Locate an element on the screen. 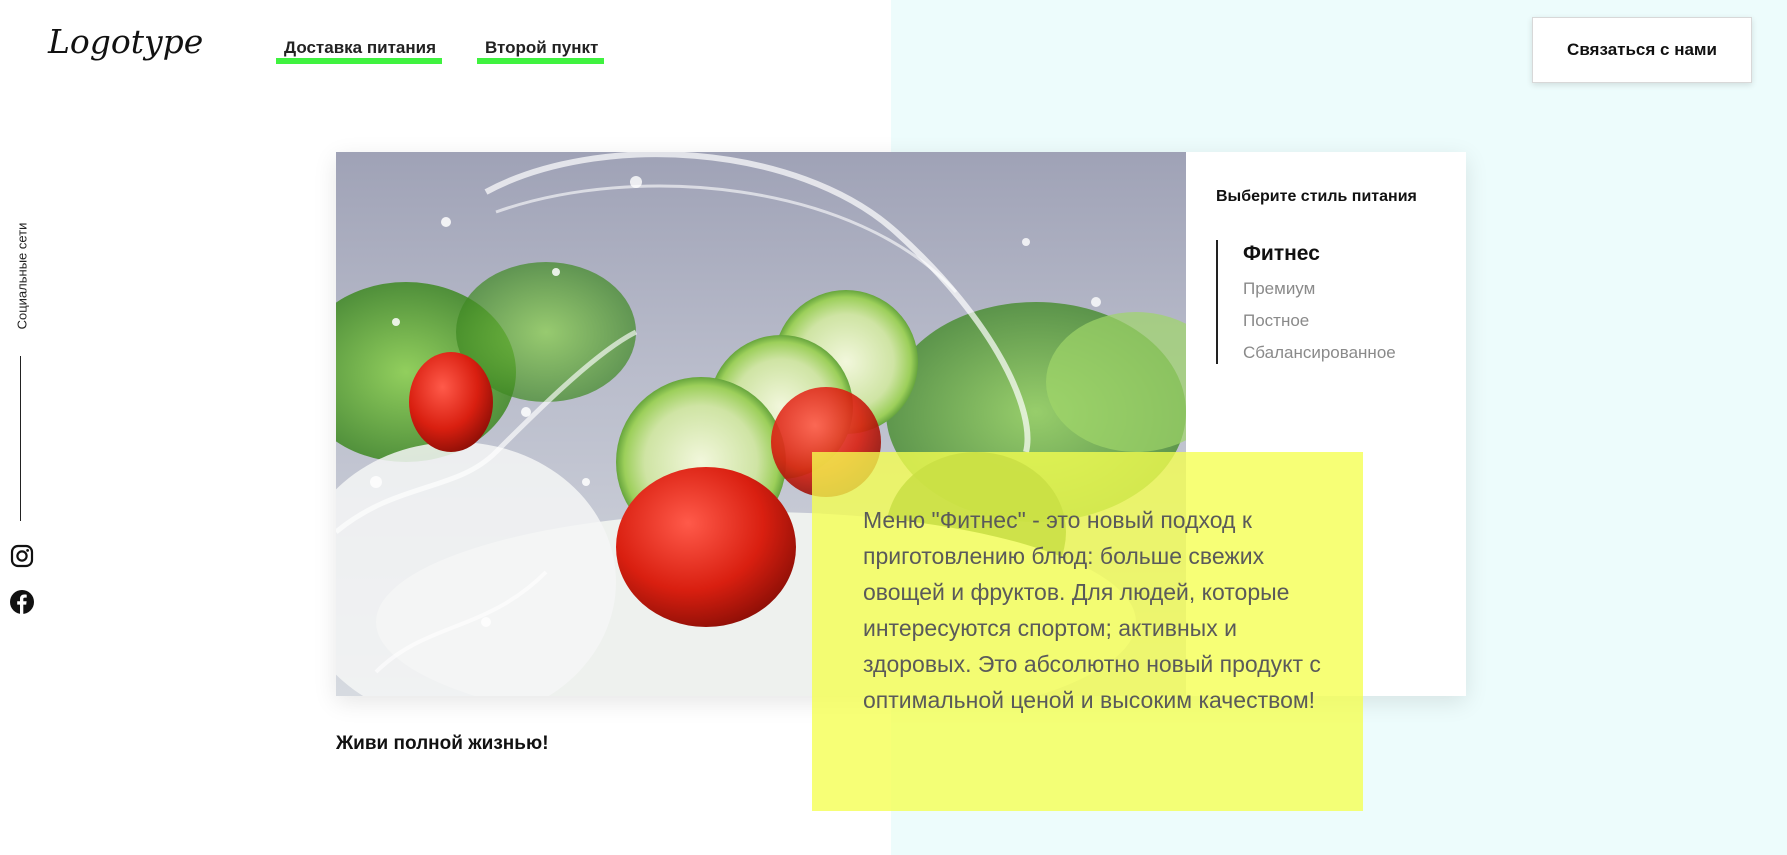  logo: Logotype is located at coordinates (125, 41).